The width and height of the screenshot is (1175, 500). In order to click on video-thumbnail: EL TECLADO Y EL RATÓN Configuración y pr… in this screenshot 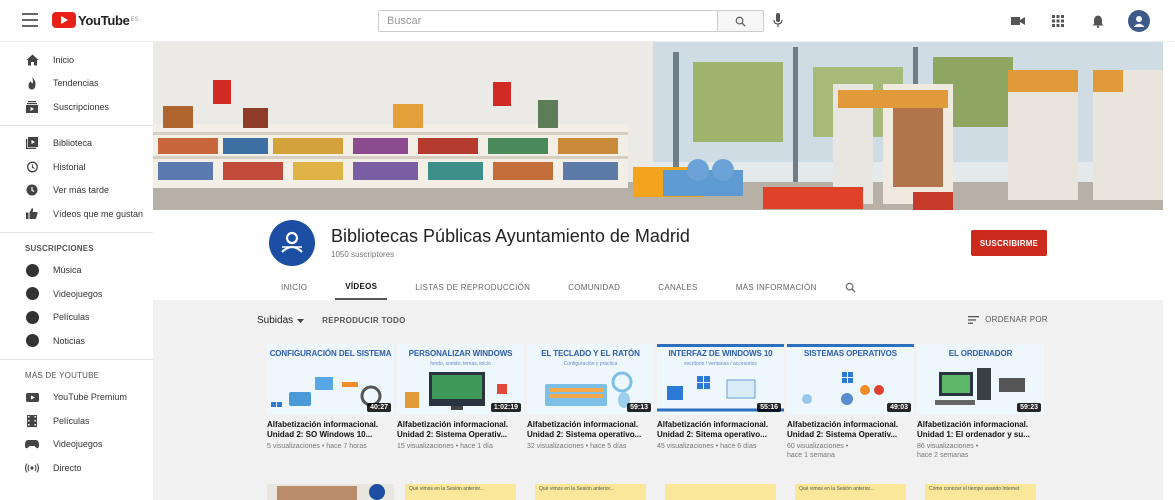, I will do `click(590, 379)`.